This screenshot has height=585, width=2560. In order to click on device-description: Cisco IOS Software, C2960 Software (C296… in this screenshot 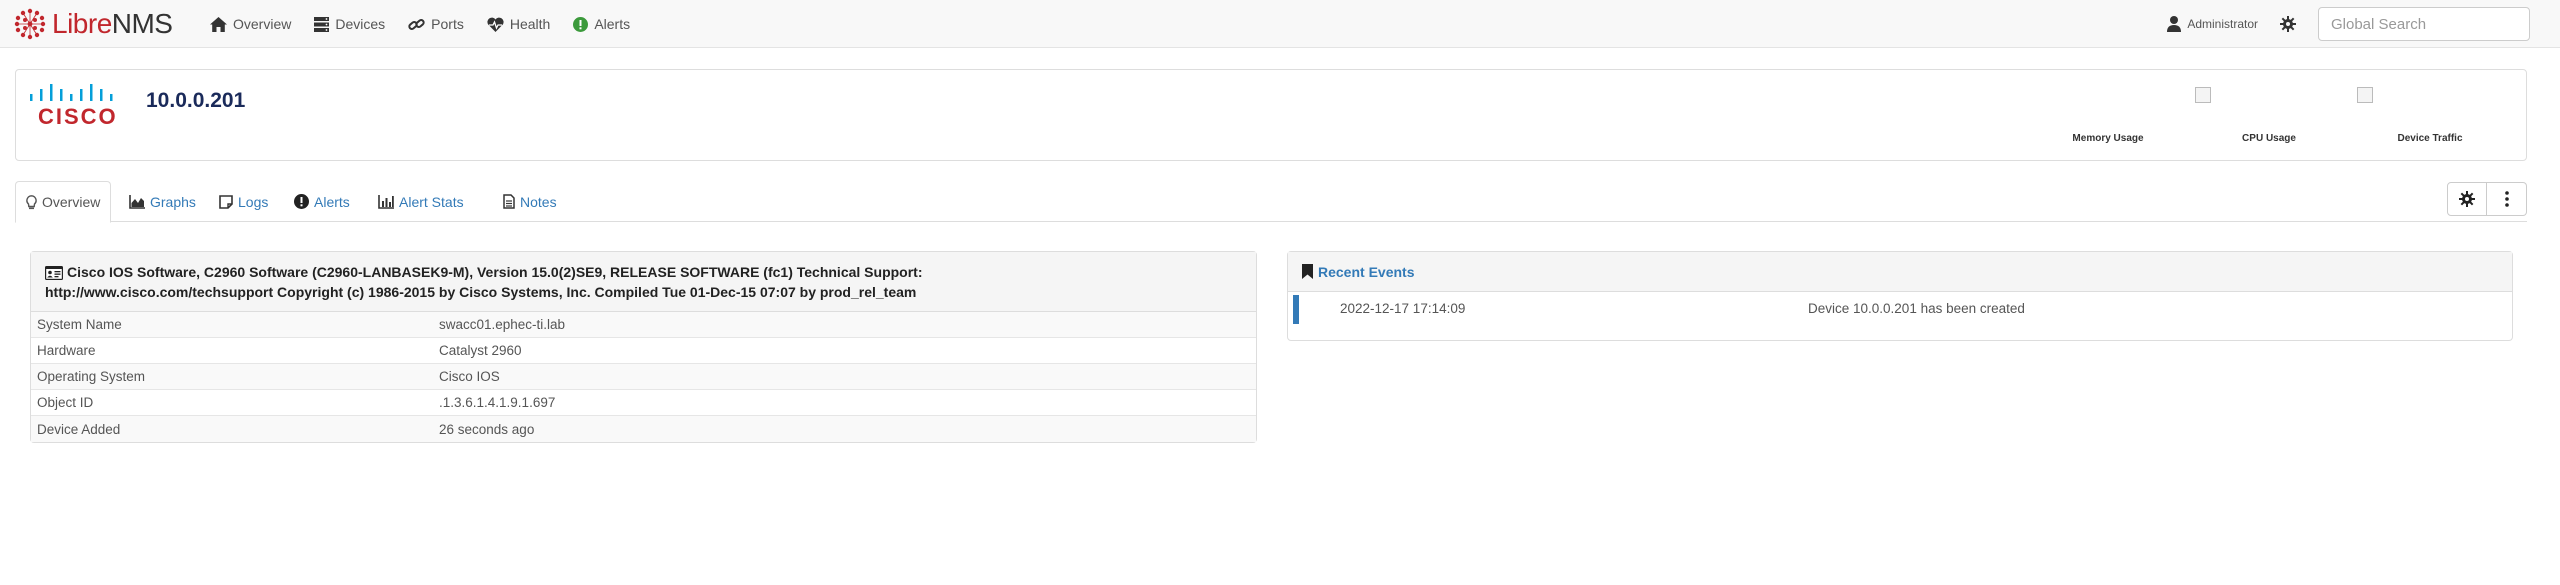, I will do `click(643, 282)`.